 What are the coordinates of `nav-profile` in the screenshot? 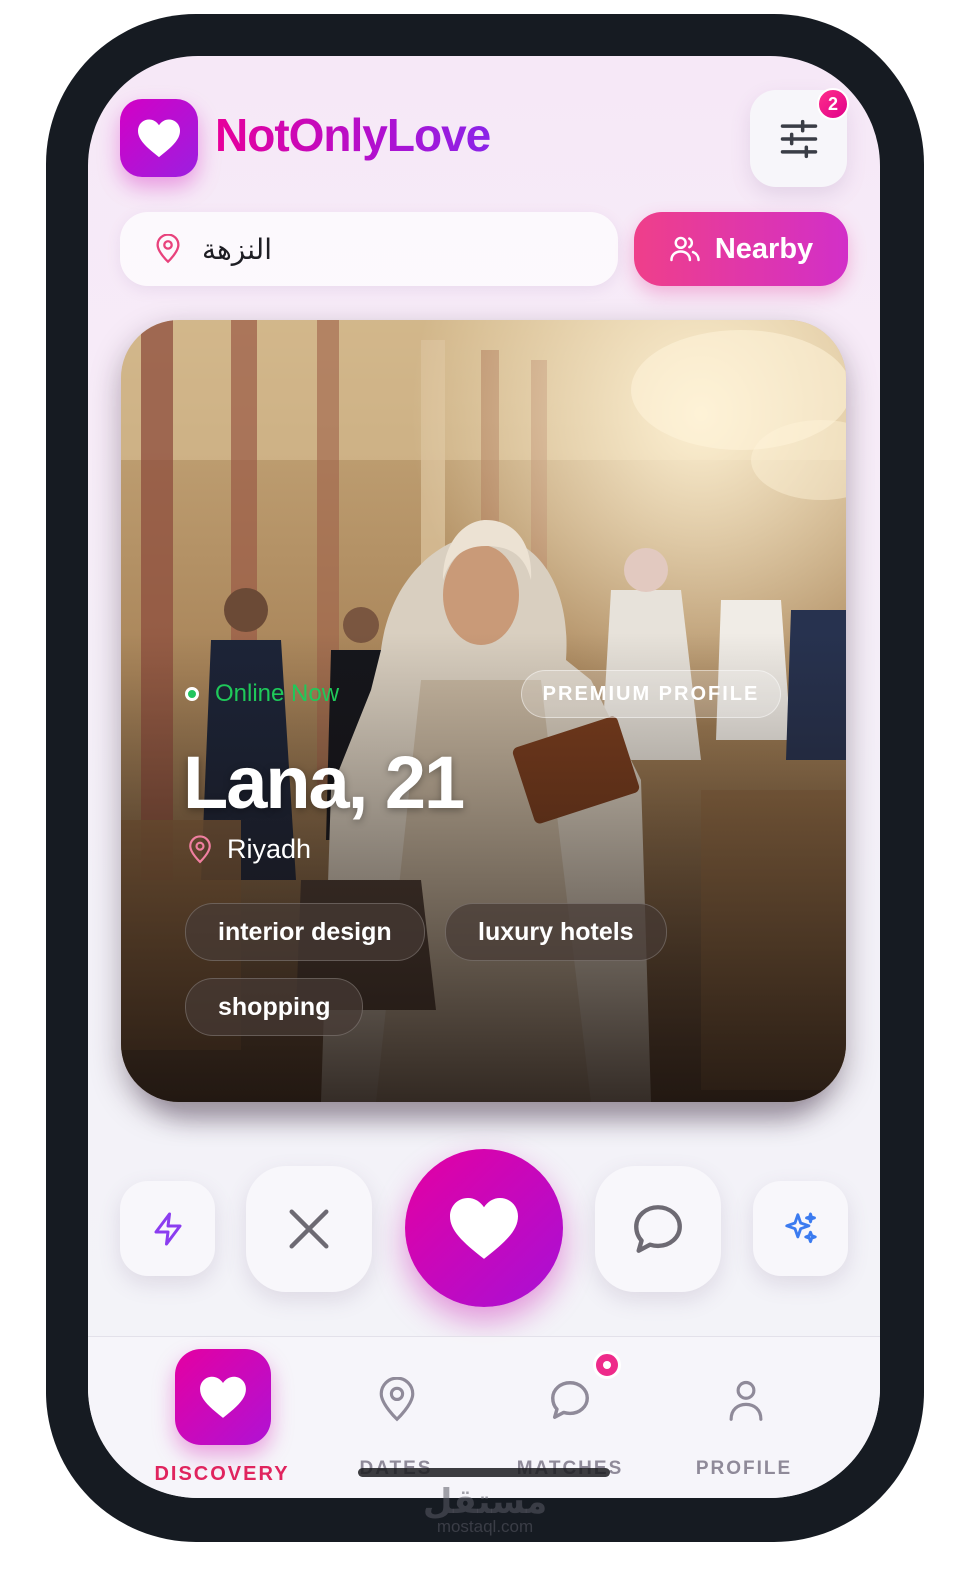 It's located at (746, 1400).